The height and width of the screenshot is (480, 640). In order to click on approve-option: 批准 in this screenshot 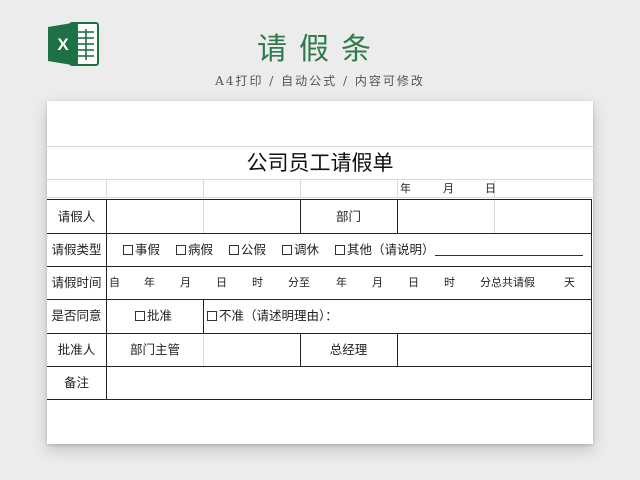, I will do `click(153, 315)`.